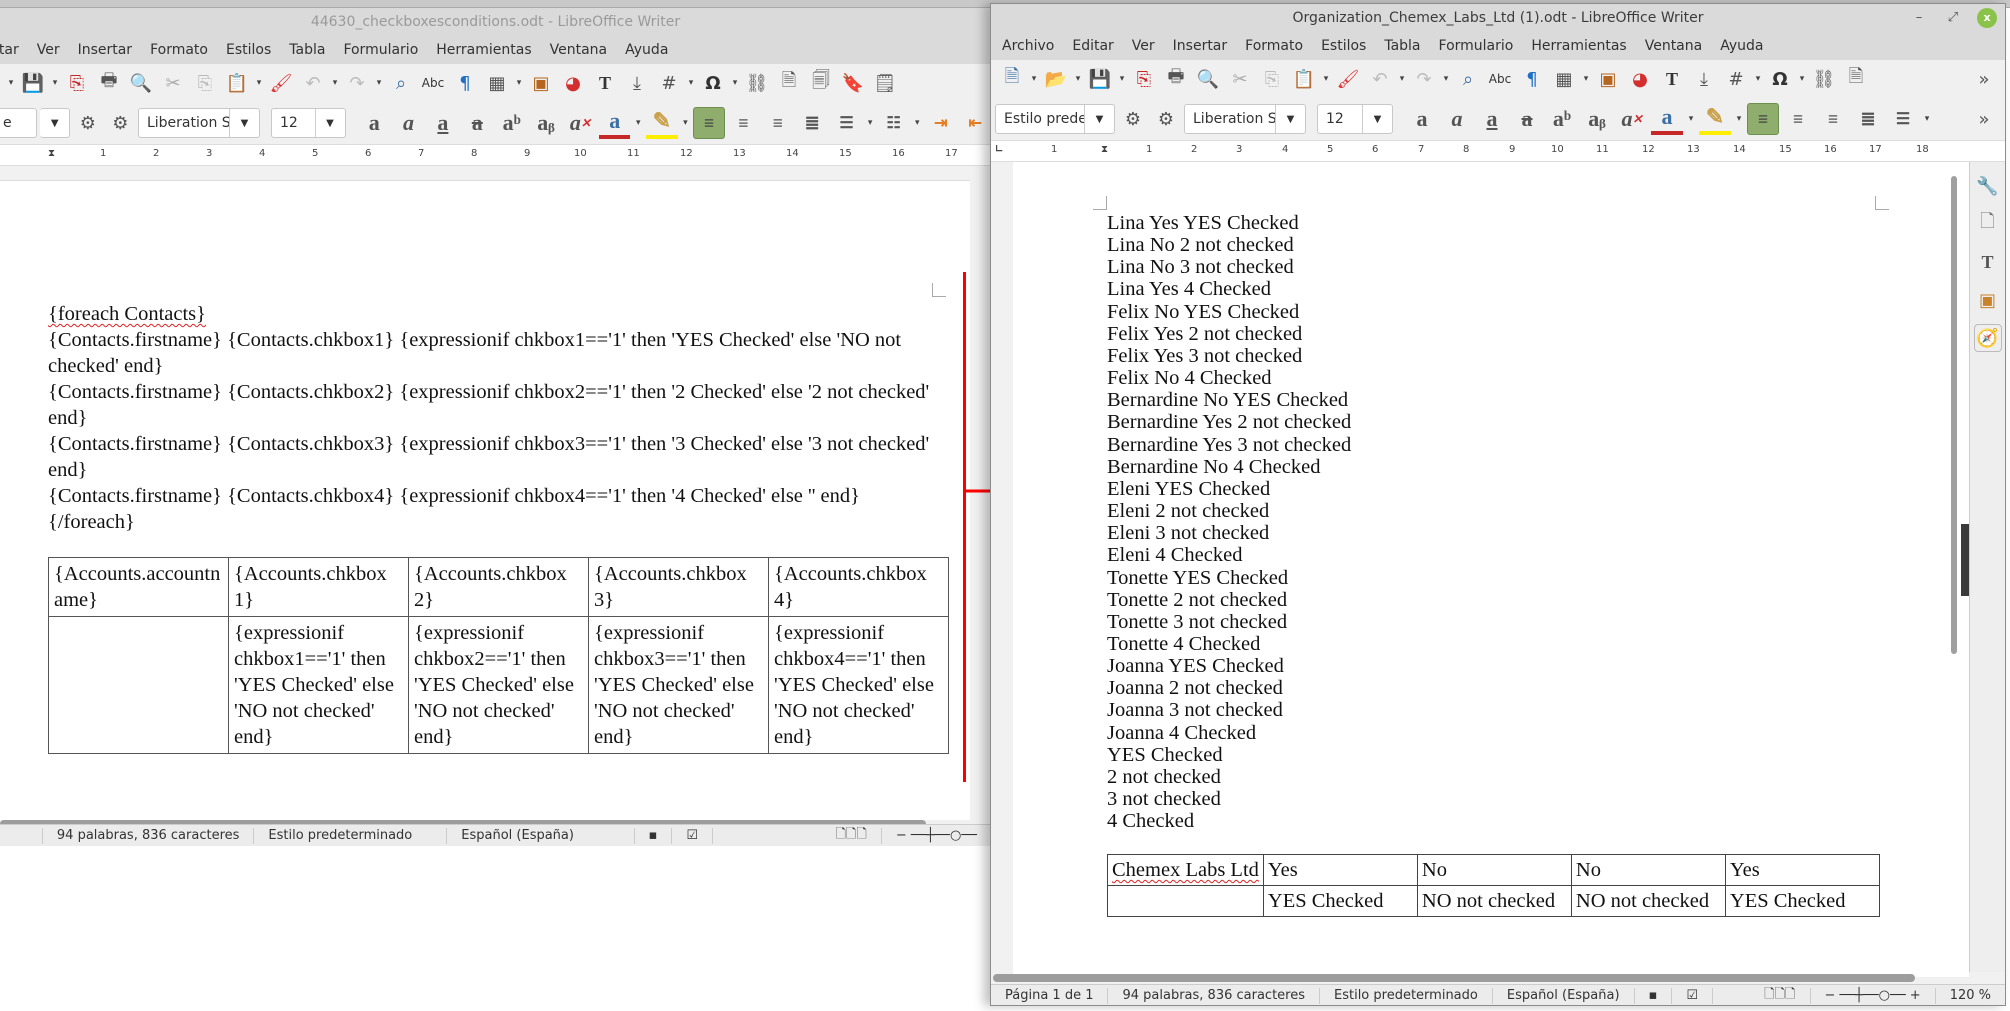 The height and width of the screenshot is (1011, 2010). Describe the element at coordinates (662, 123) in the screenshot. I see `highlight-color-icon: ✎` at that location.